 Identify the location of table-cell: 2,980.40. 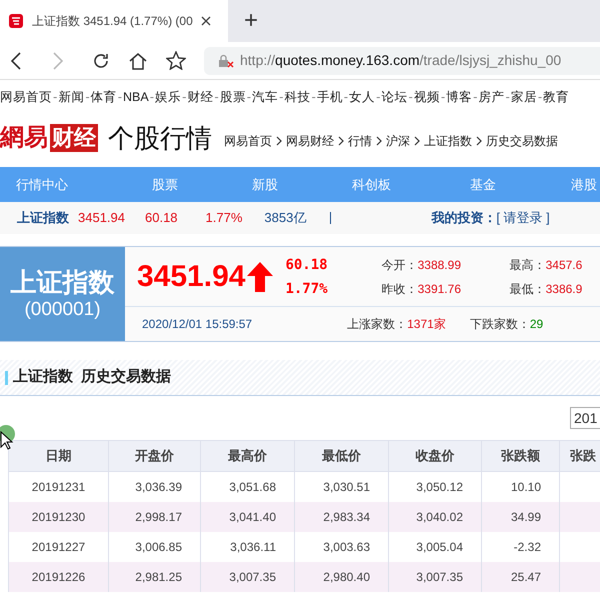
(341, 577).